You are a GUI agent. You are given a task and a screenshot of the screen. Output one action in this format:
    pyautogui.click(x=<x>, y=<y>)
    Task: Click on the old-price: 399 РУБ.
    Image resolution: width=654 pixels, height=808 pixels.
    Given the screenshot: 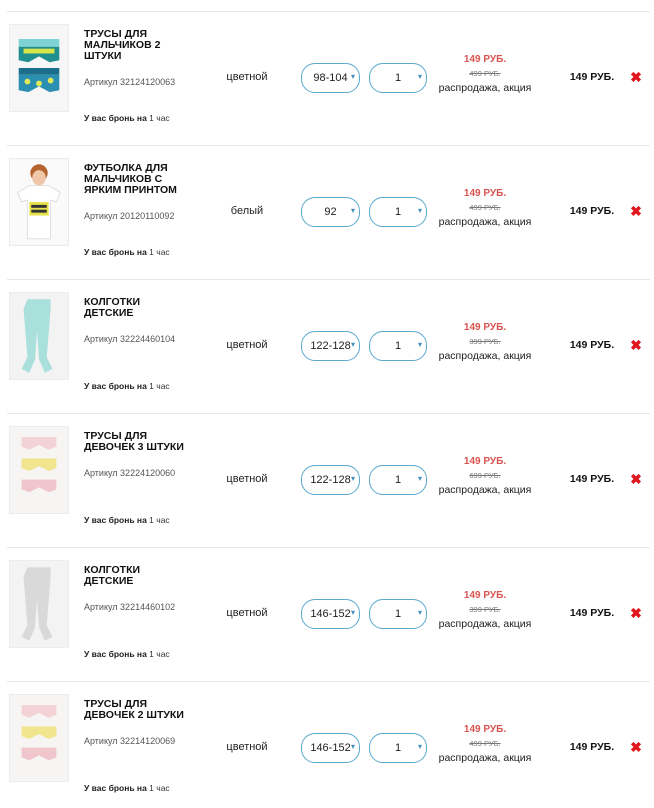 What is the action you would take?
    pyautogui.click(x=485, y=609)
    